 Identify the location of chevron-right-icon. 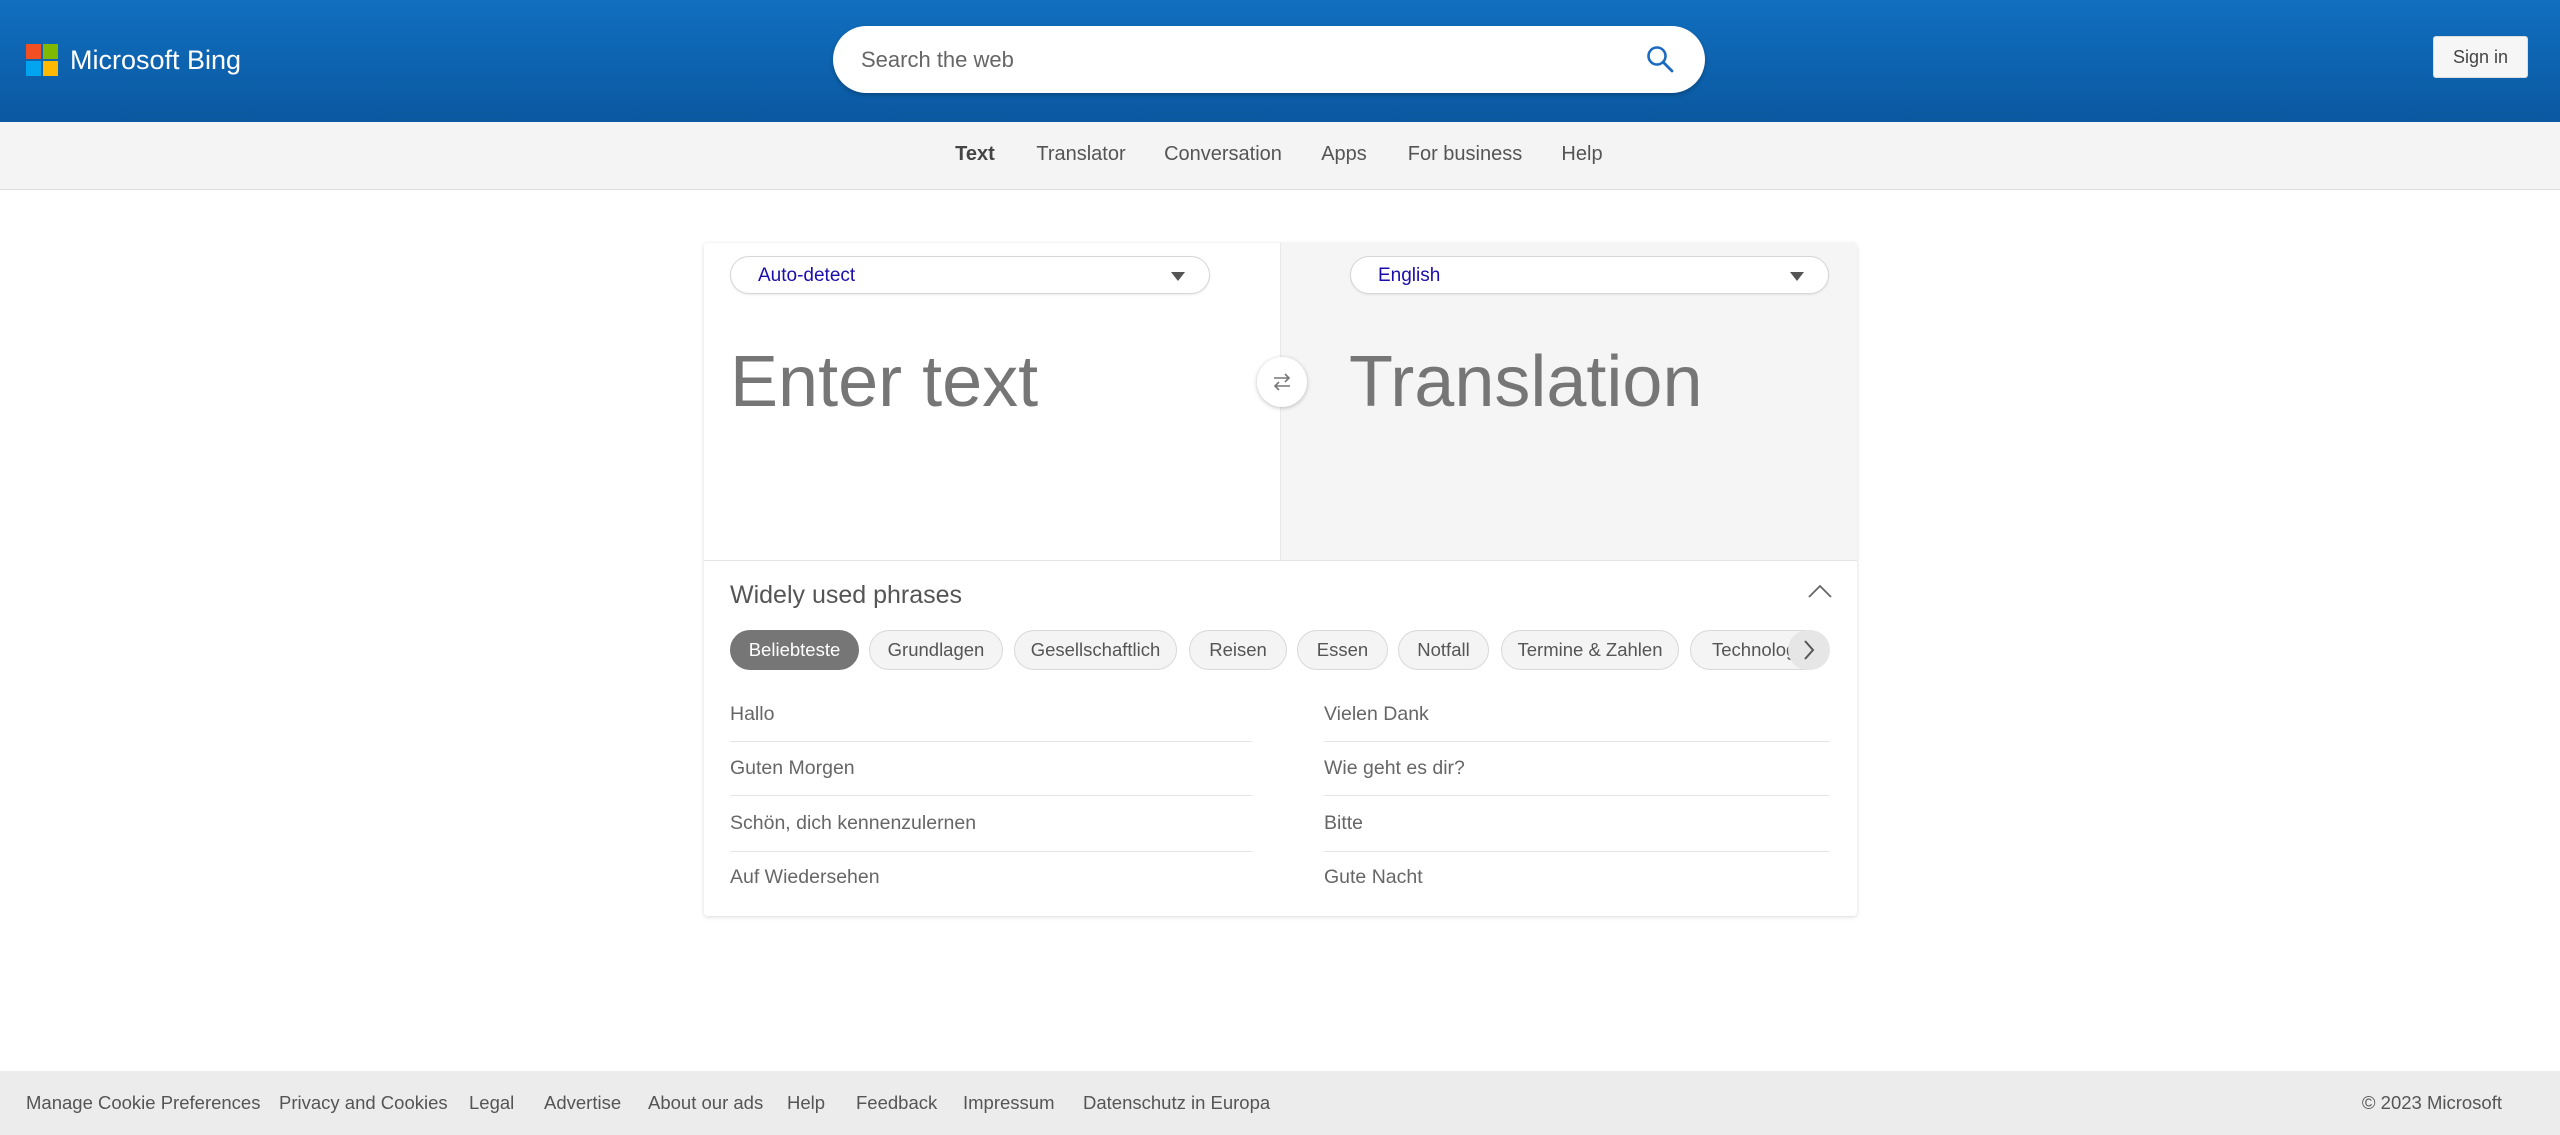
(1809, 650).